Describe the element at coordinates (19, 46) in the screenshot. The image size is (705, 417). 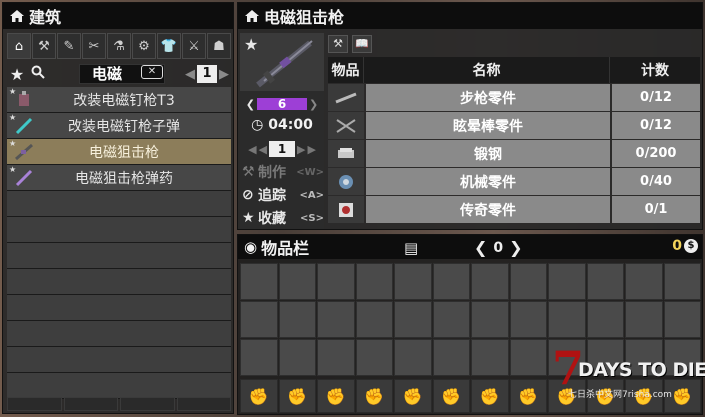
I see `category-tab-all: ⌂` at that location.